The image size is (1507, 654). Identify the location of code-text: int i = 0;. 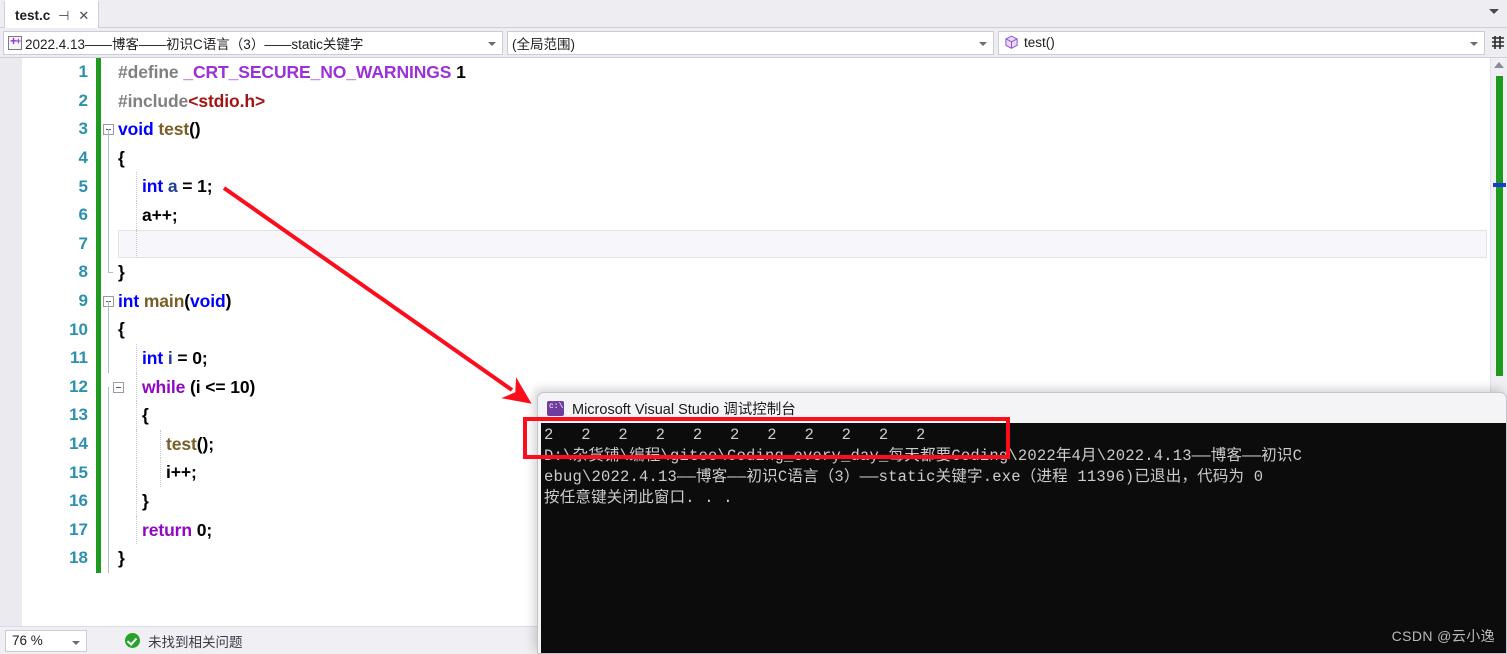
(804, 358).